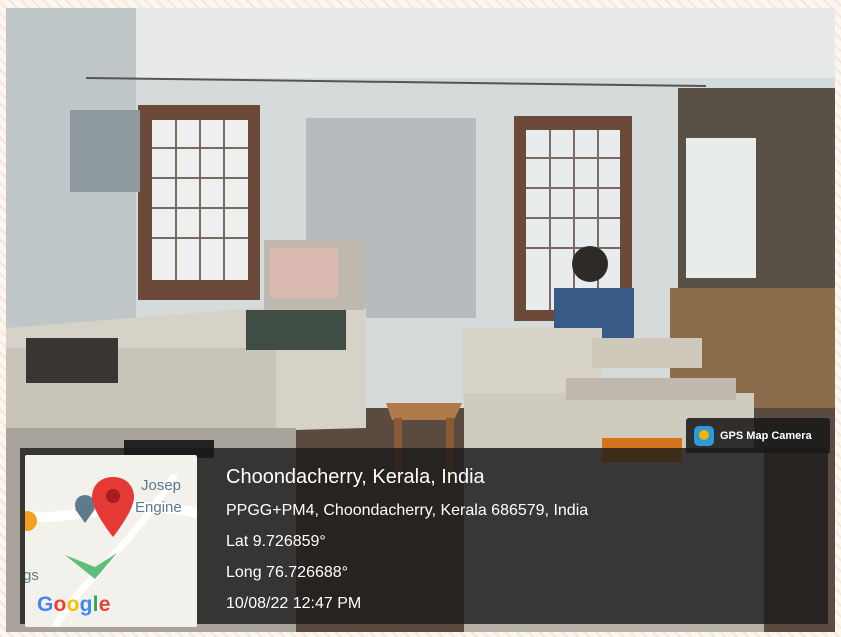  Describe the element at coordinates (276, 541) in the screenshot. I see `latitude: Lat 9.726859°` at that location.